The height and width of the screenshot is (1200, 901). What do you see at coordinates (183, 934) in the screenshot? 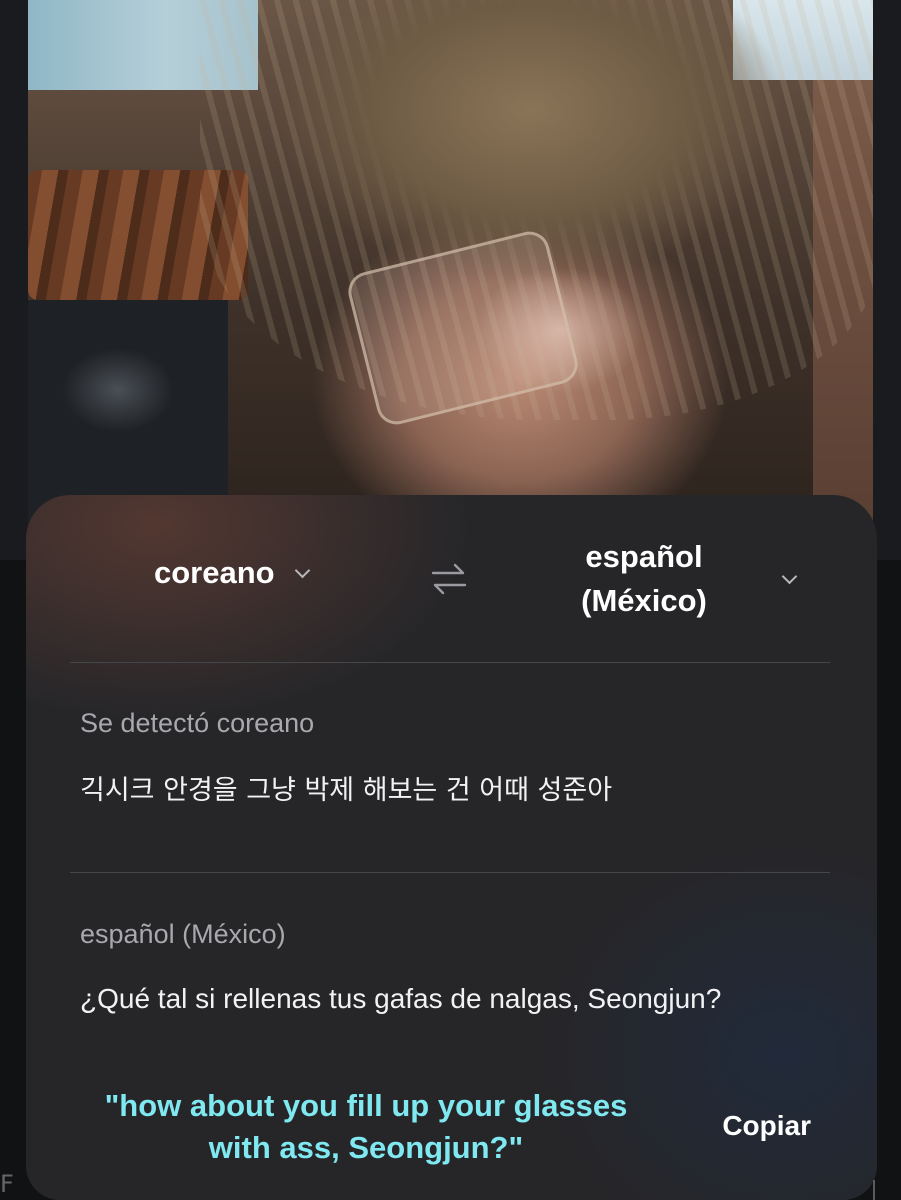
I see `target-language-heading: español (México)` at bounding box center [183, 934].